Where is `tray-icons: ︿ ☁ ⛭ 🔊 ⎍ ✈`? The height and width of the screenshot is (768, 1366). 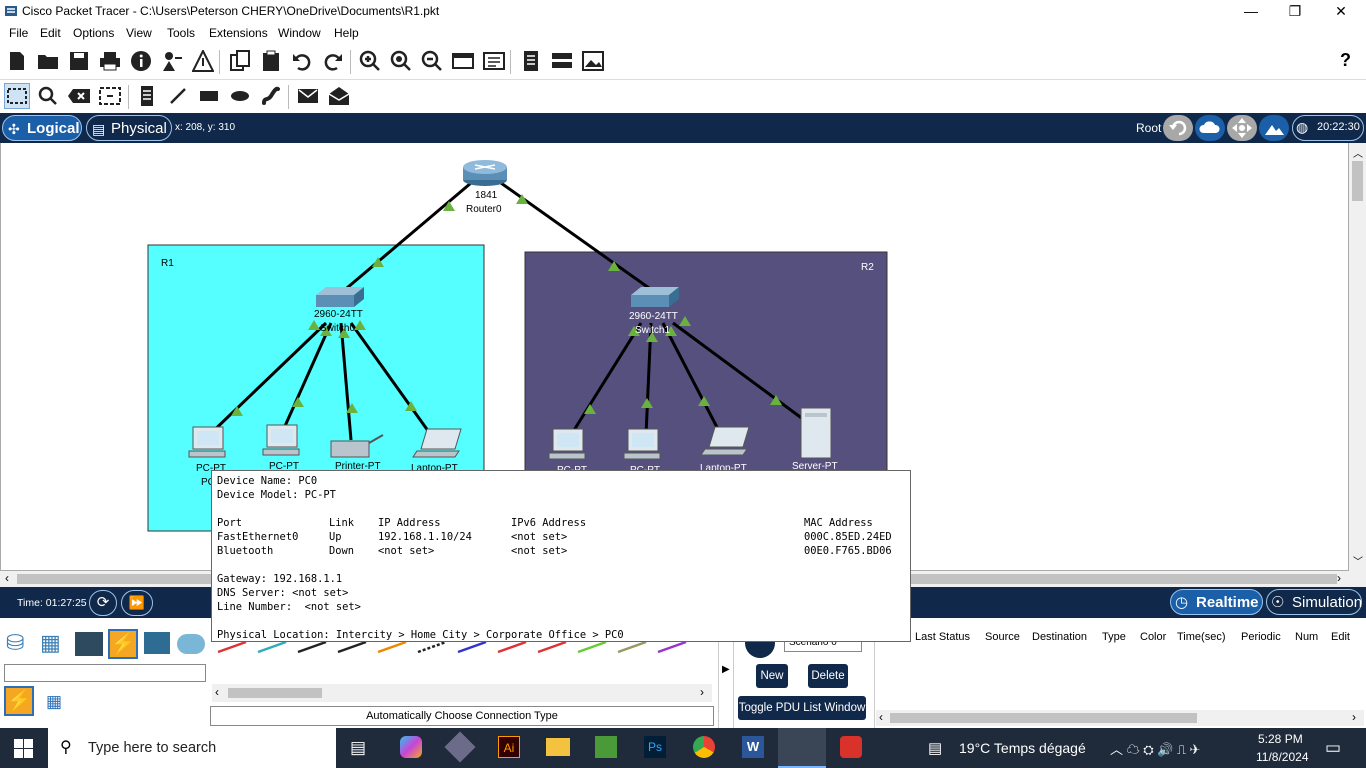
tray-icons: ︿ ☁ ⛭ 🔊 ⎍ ✈ is located at coordinates (1155, 748).